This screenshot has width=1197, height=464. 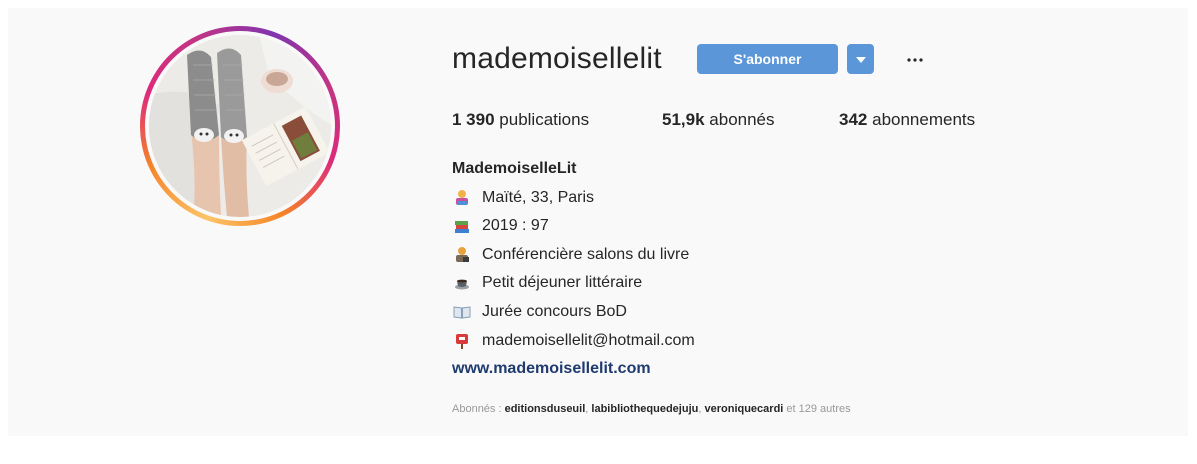 What do you see at coordinates (557, 58) in the screenshot?
I see `profile-username: mademoisellelit` at bounding box center [557, 58].